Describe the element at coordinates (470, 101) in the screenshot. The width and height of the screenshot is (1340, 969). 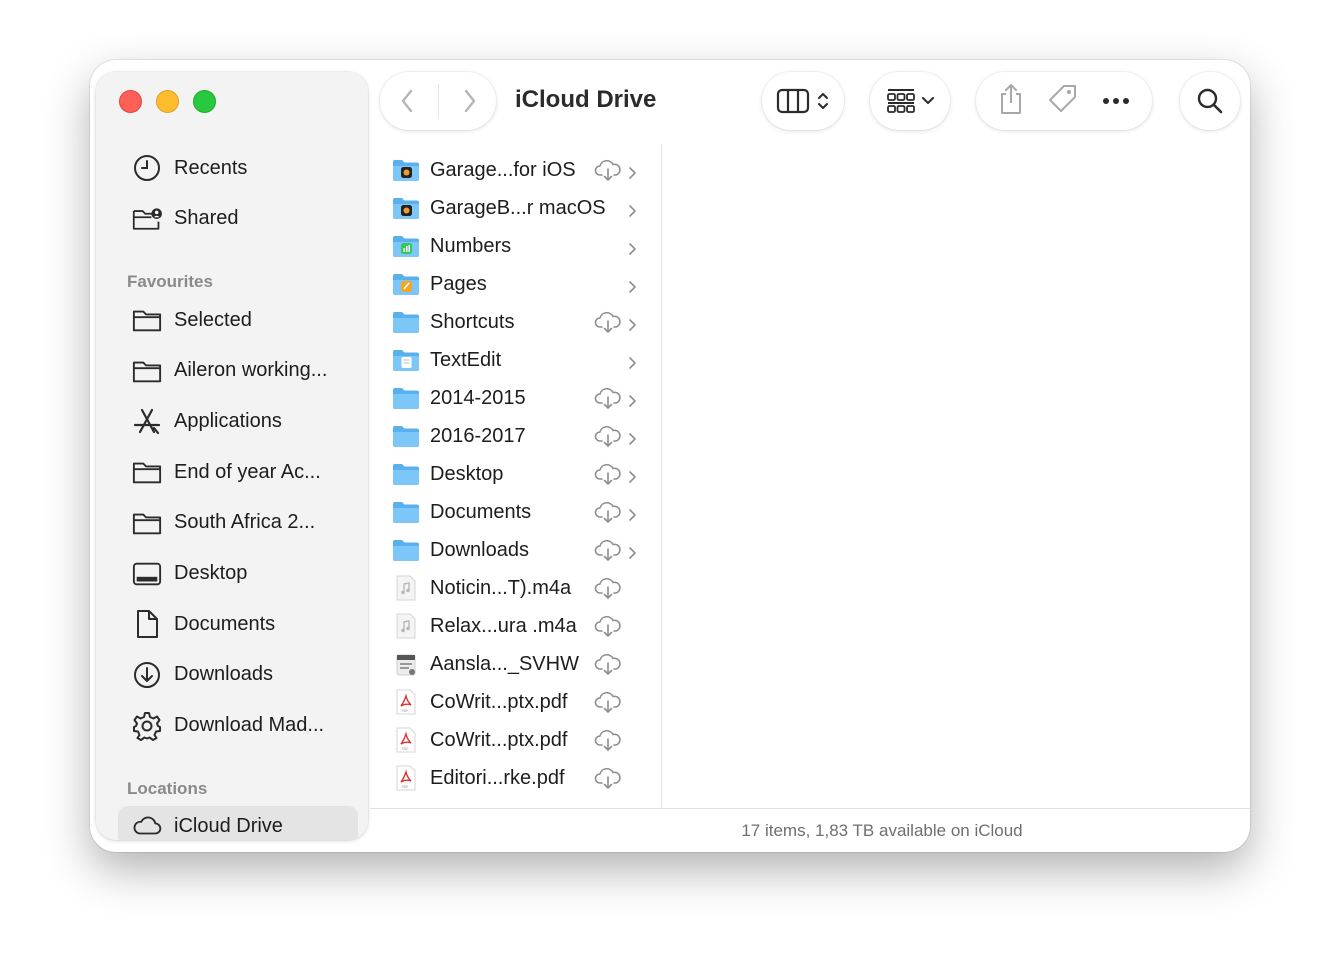
I see `forward-button` at that location.